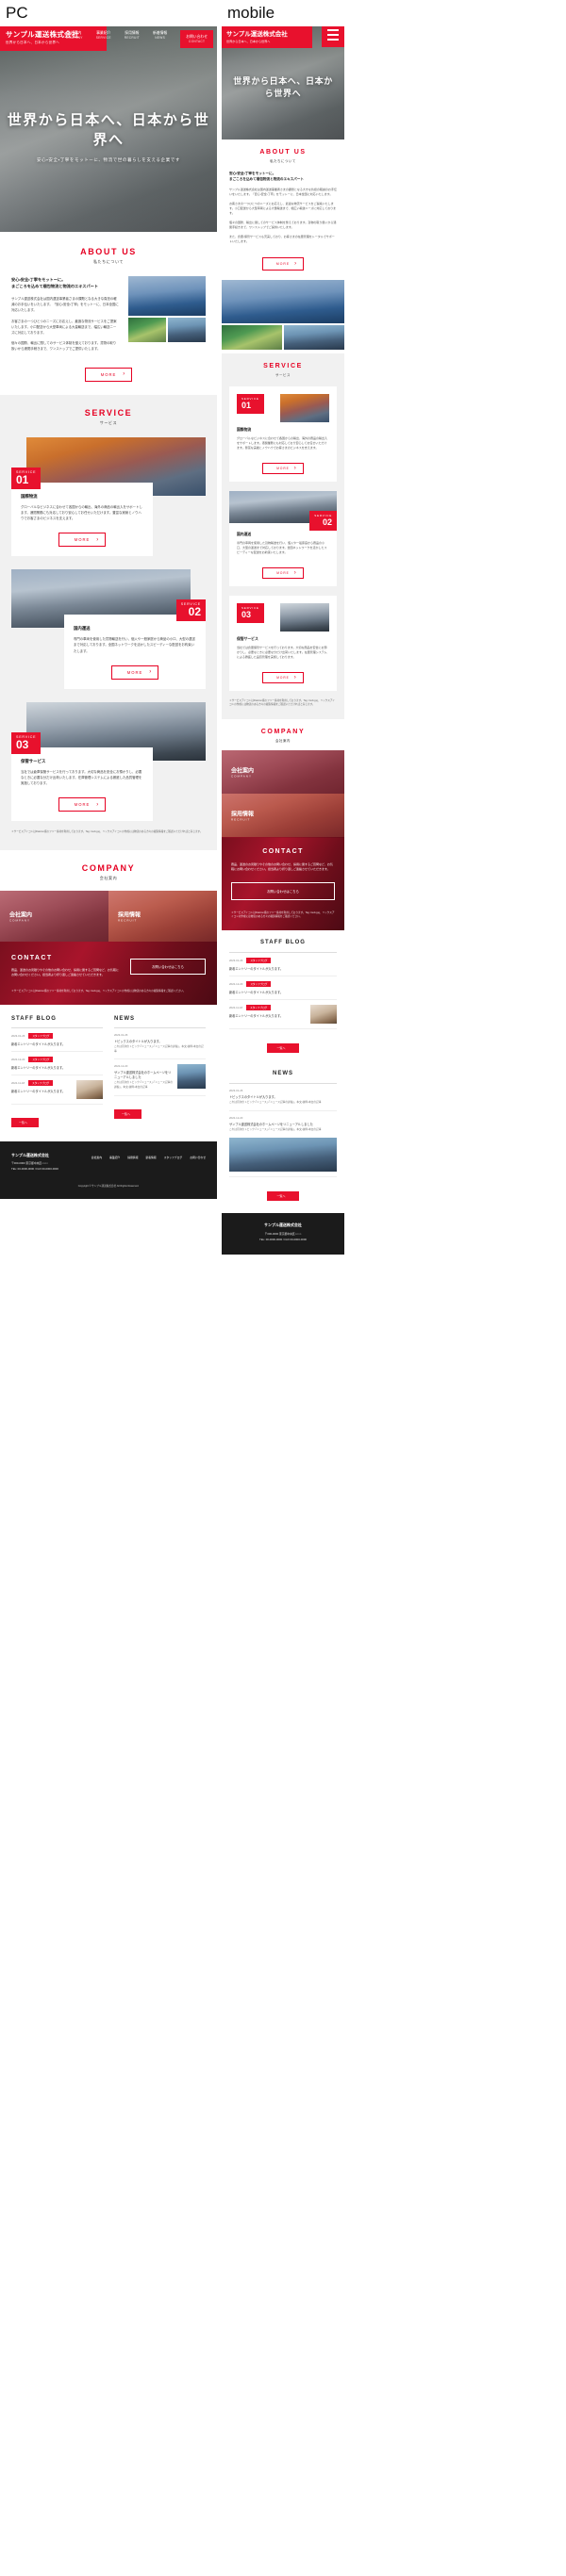 The image size is (566, 2576). I want to click on mb-blog-post-thumb, so click(323, 1015).